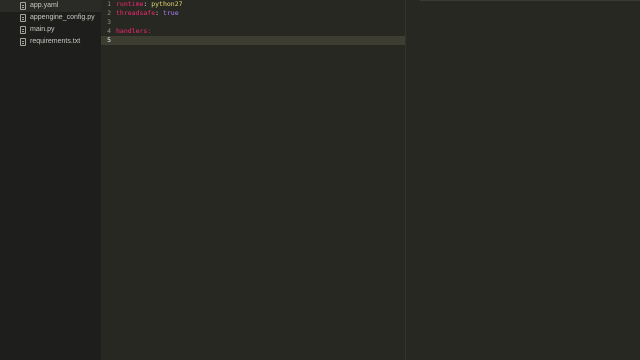 Image resolution: width=640 pixels, height=360 pixels. I want to click on file-item-main-py: main.py, so click(50, 30).